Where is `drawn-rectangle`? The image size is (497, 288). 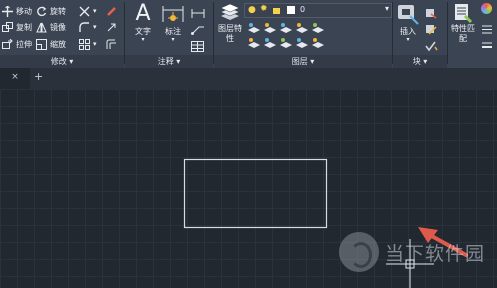 drawn-rectangle is located at coordinates (255, 193).